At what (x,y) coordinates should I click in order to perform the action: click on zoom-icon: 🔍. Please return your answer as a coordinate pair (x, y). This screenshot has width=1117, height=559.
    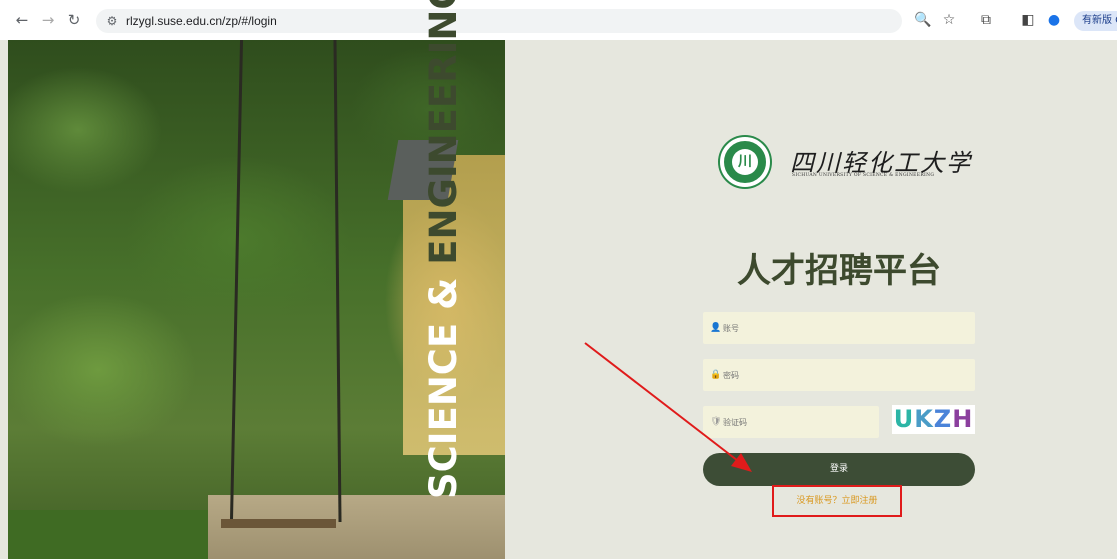
    Looking at the image, I should click on (923, 20).